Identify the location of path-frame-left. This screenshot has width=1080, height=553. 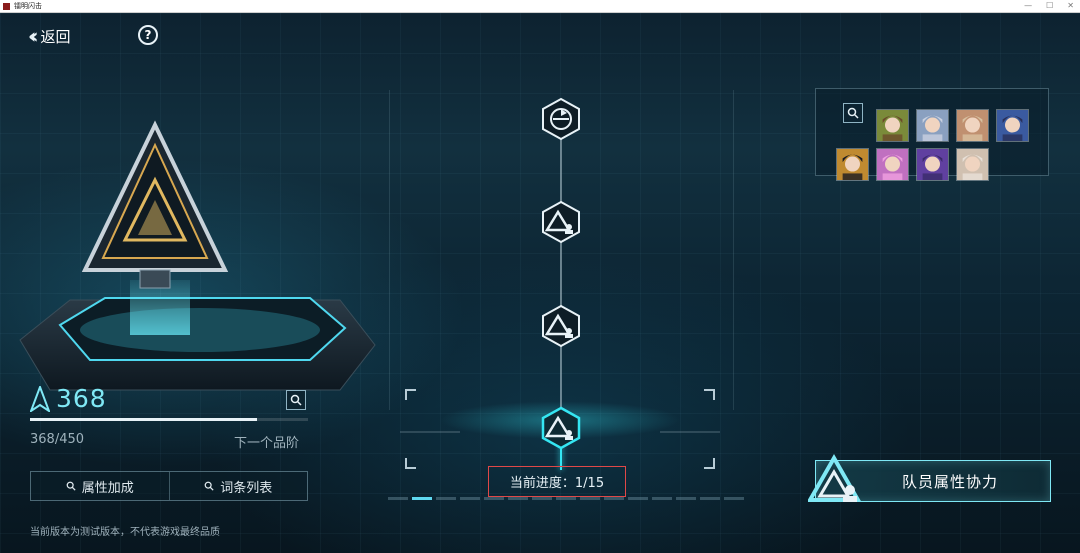
(389, 250).